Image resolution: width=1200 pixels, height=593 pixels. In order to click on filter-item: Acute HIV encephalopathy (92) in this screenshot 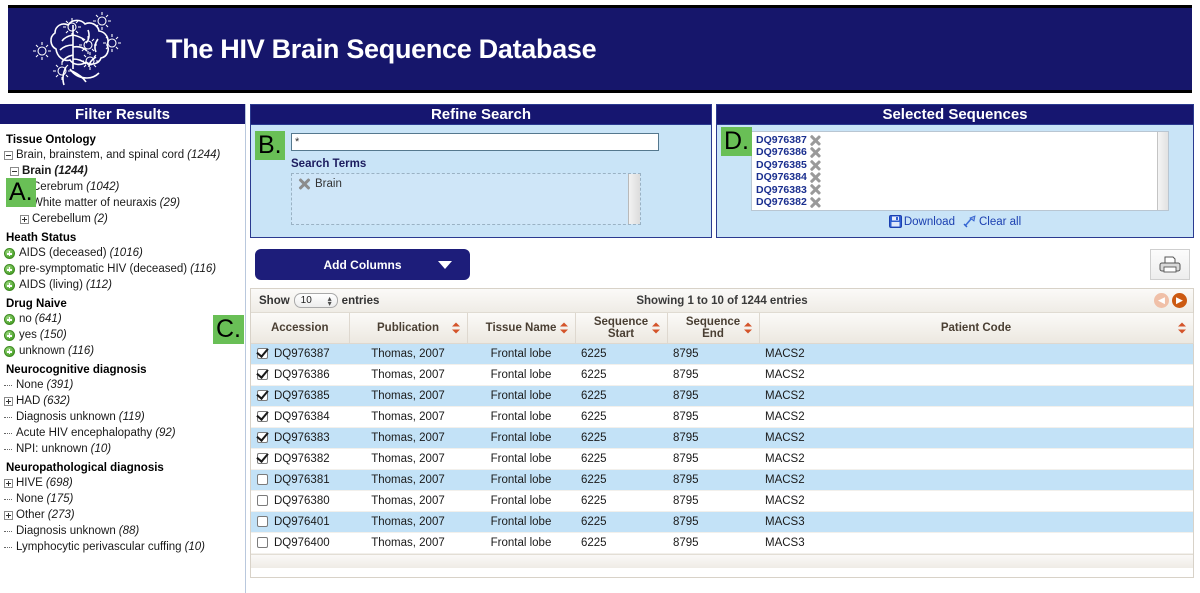, I will do `click(122, 433)`.